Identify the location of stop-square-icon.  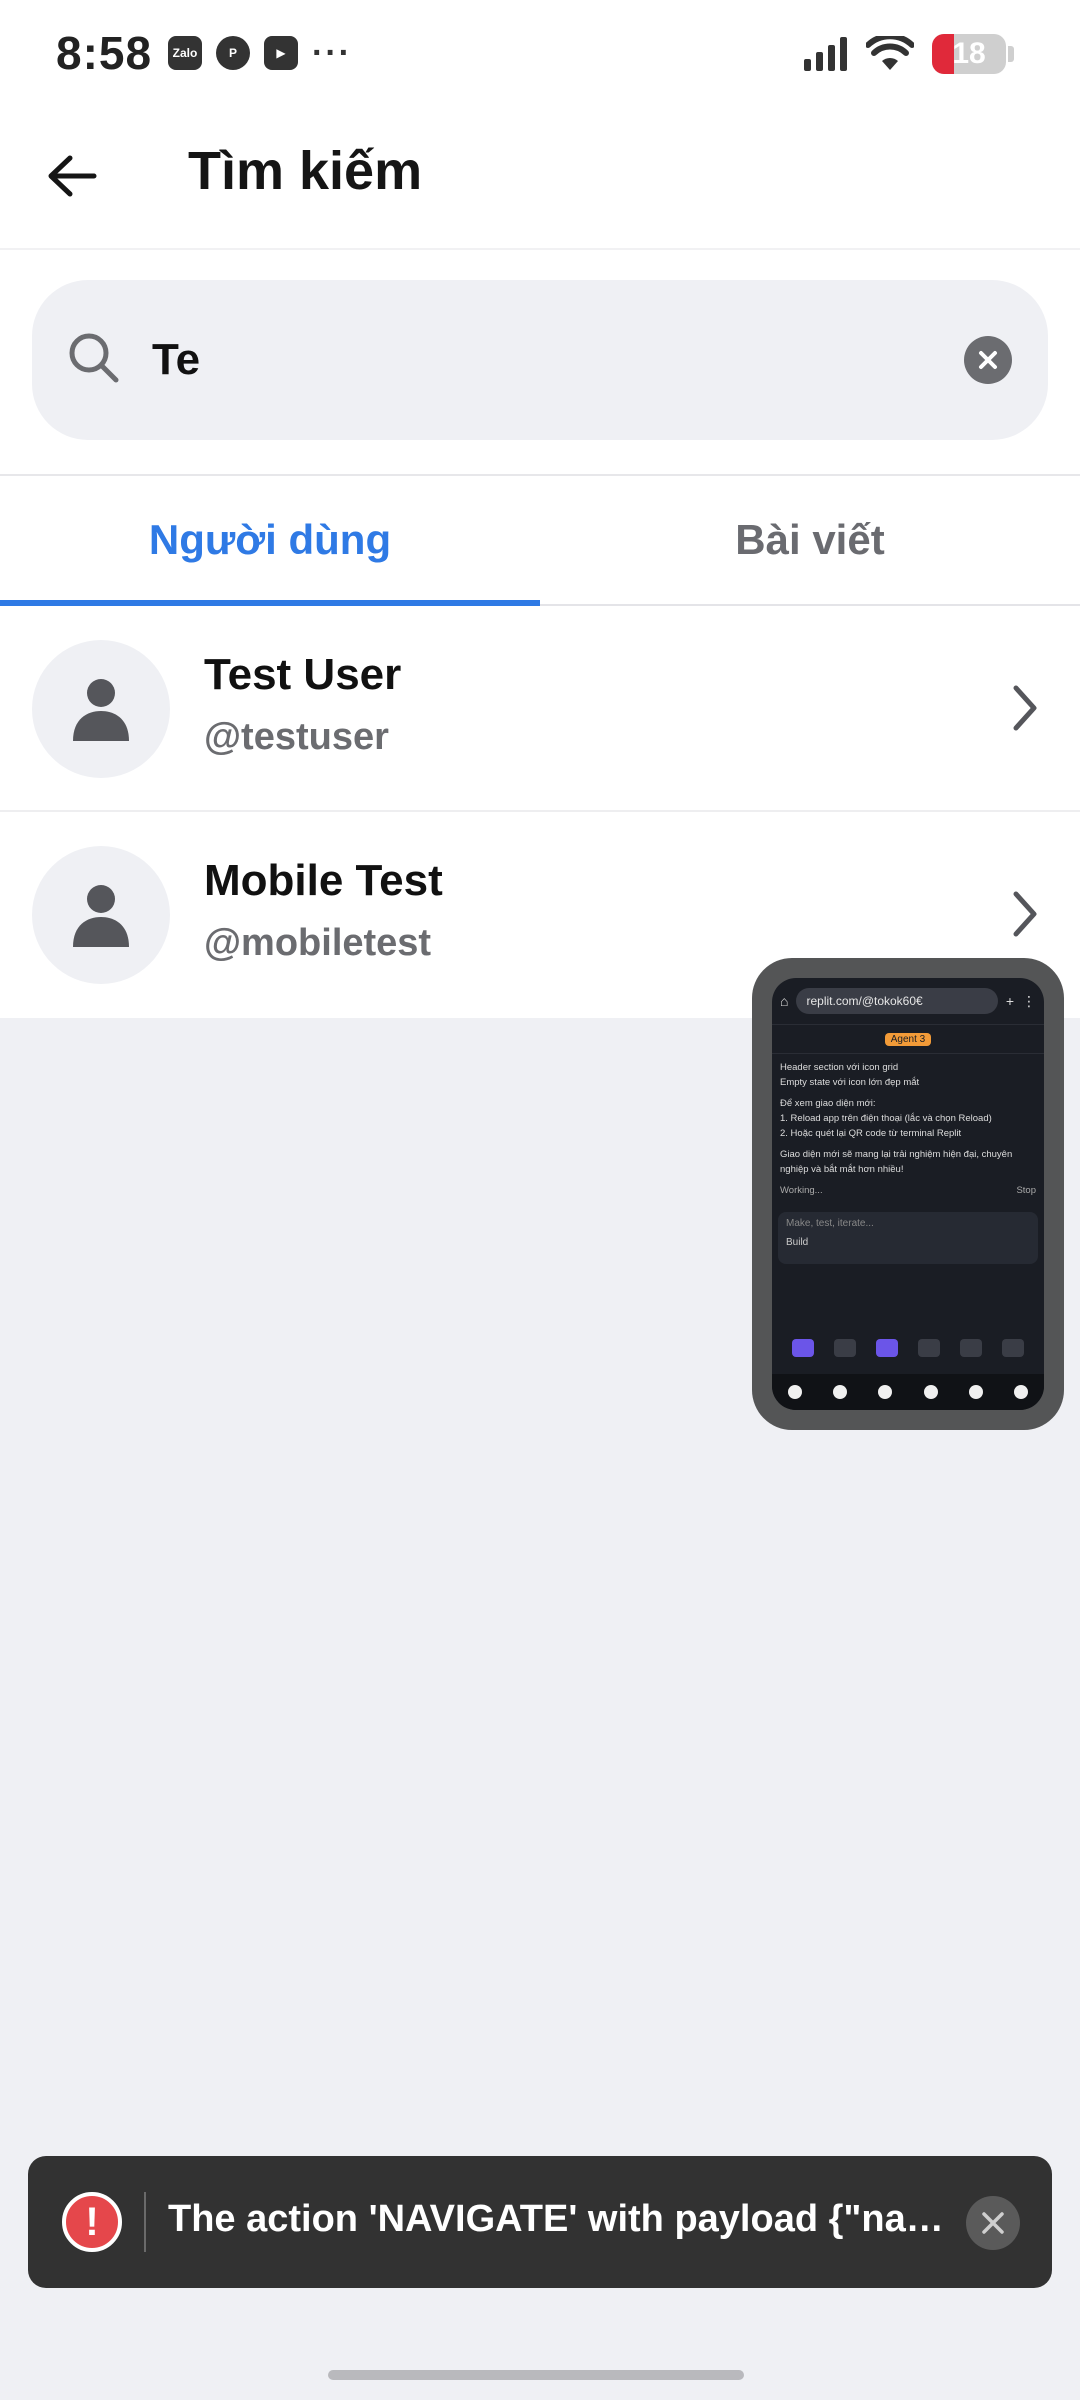
(803, 1348).